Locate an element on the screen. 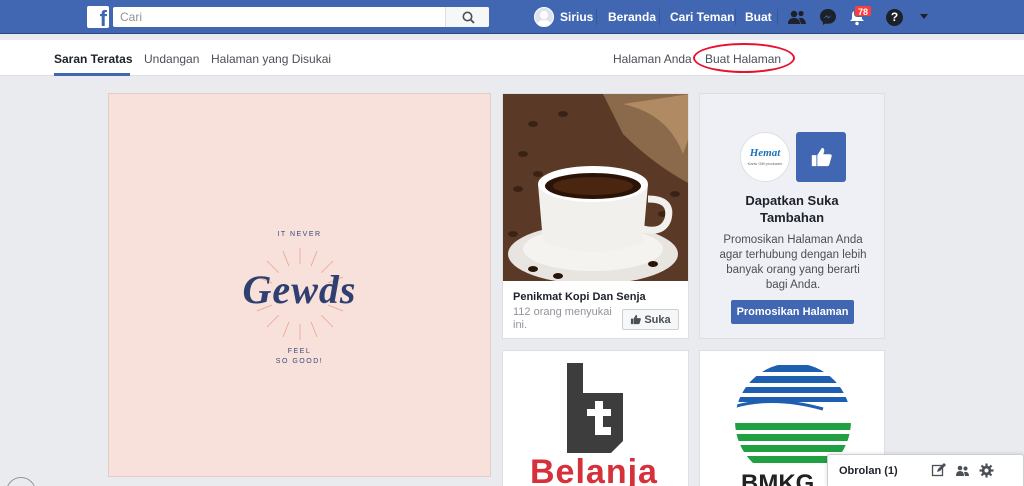 Image resolution: width=1024 pixels, height=486 pixels. chat-label: Obrolan (1) is located at coordinates (868, 471).